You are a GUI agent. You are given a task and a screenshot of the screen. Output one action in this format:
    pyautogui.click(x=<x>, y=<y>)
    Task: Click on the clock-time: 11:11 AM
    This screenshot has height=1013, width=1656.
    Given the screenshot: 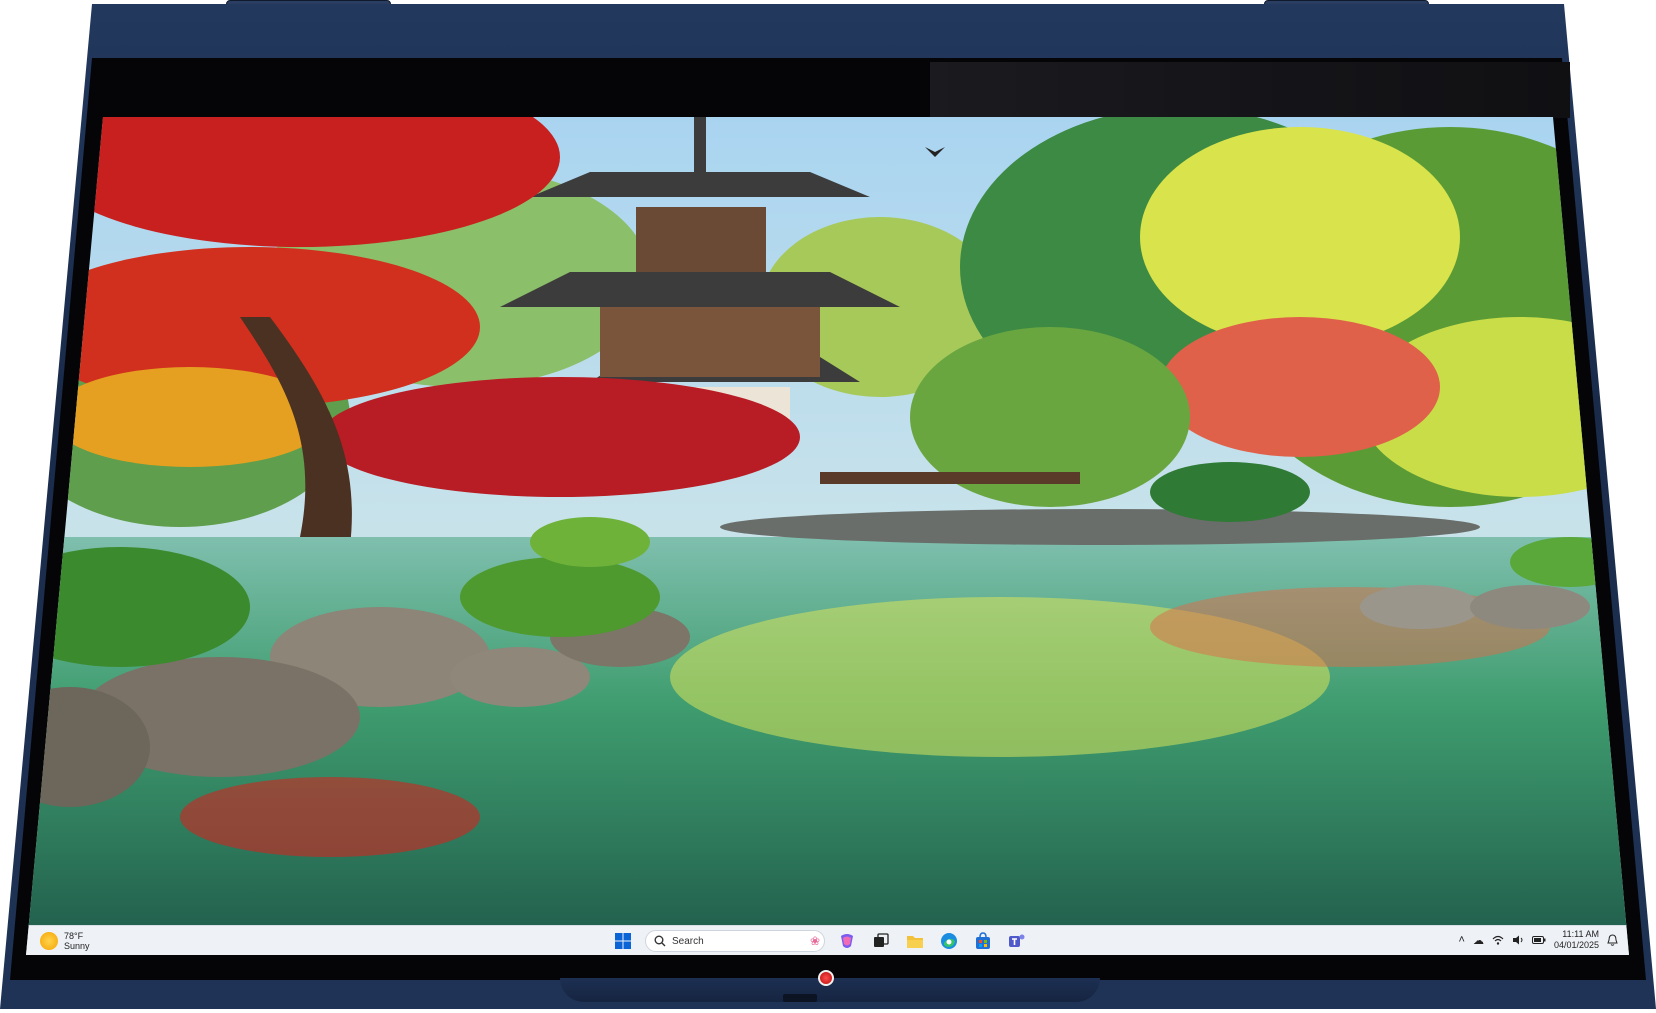 What is the action you would take?
    pyautogui.click(x=1580, y=934)
    